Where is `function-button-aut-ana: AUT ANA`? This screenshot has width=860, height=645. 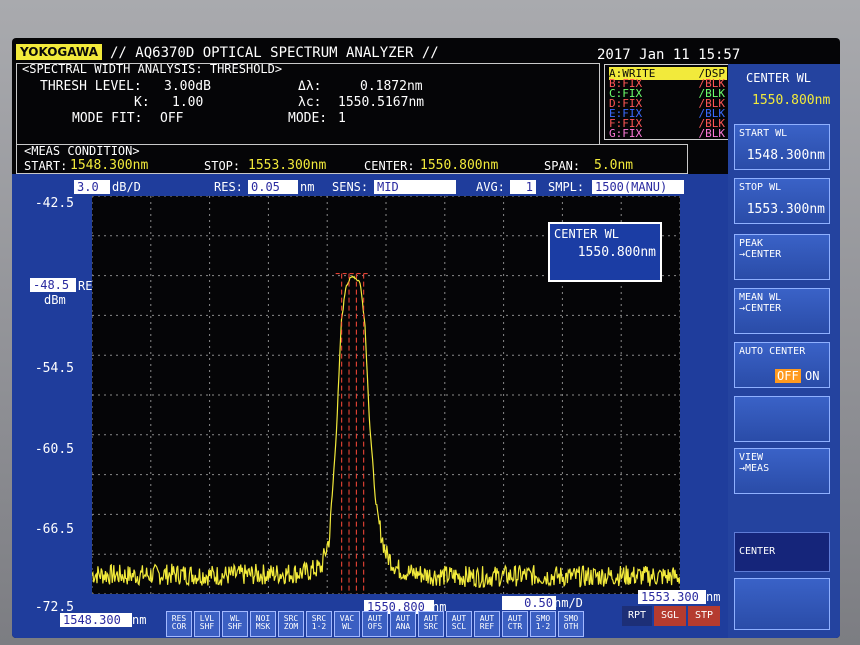
function-button-aut-ana: AUT ANA is located at coordinates (403, 624).